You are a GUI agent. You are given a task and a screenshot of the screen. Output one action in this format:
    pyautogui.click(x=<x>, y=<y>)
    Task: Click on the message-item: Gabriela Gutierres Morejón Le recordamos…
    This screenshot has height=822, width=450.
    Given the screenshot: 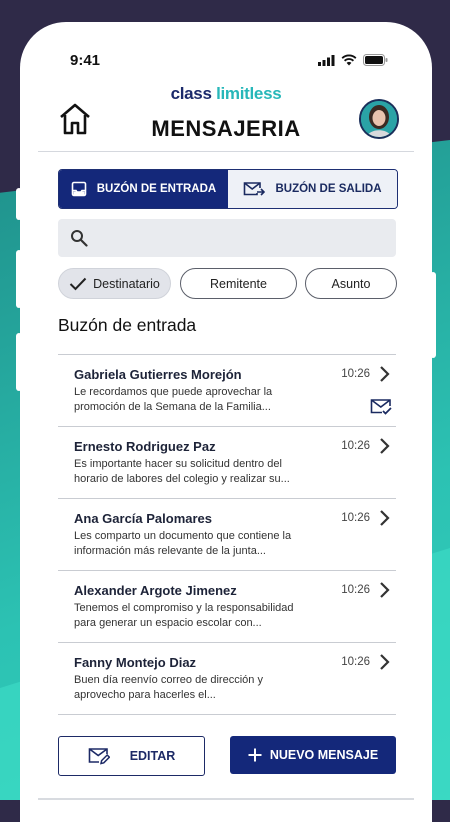 What is the action you would take?
    pyautogui.click(x=227, y=390)
    